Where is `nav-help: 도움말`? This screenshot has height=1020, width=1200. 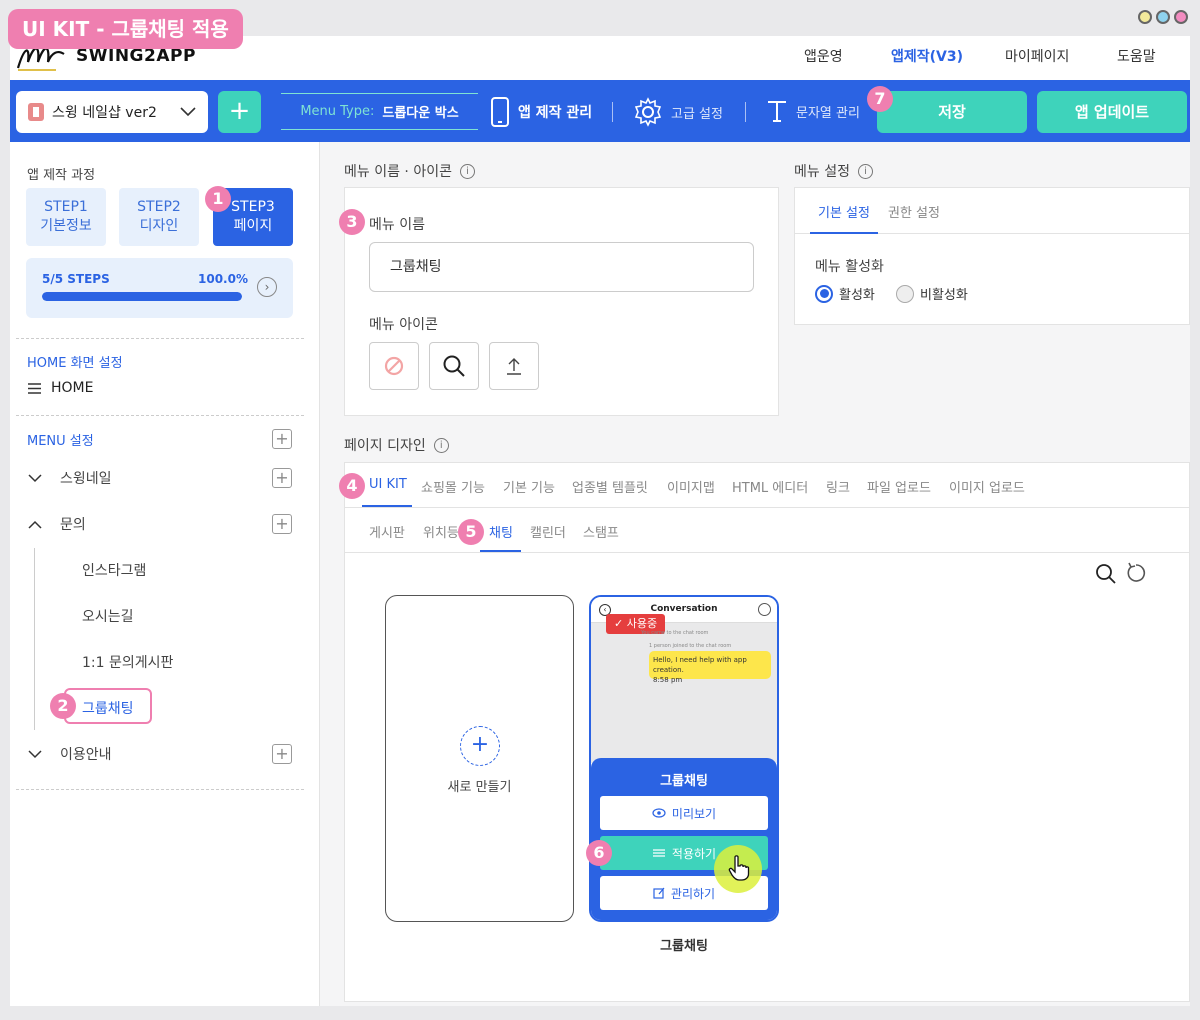
nav-help: 도움말 is located at coordinates (1136, 56).